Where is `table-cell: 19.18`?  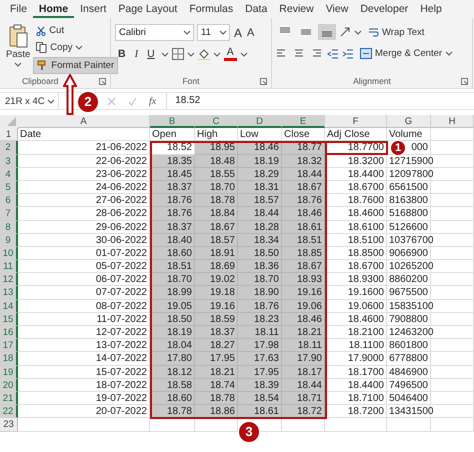 table-cell: 19.18 is located at coordinates (216, 293).